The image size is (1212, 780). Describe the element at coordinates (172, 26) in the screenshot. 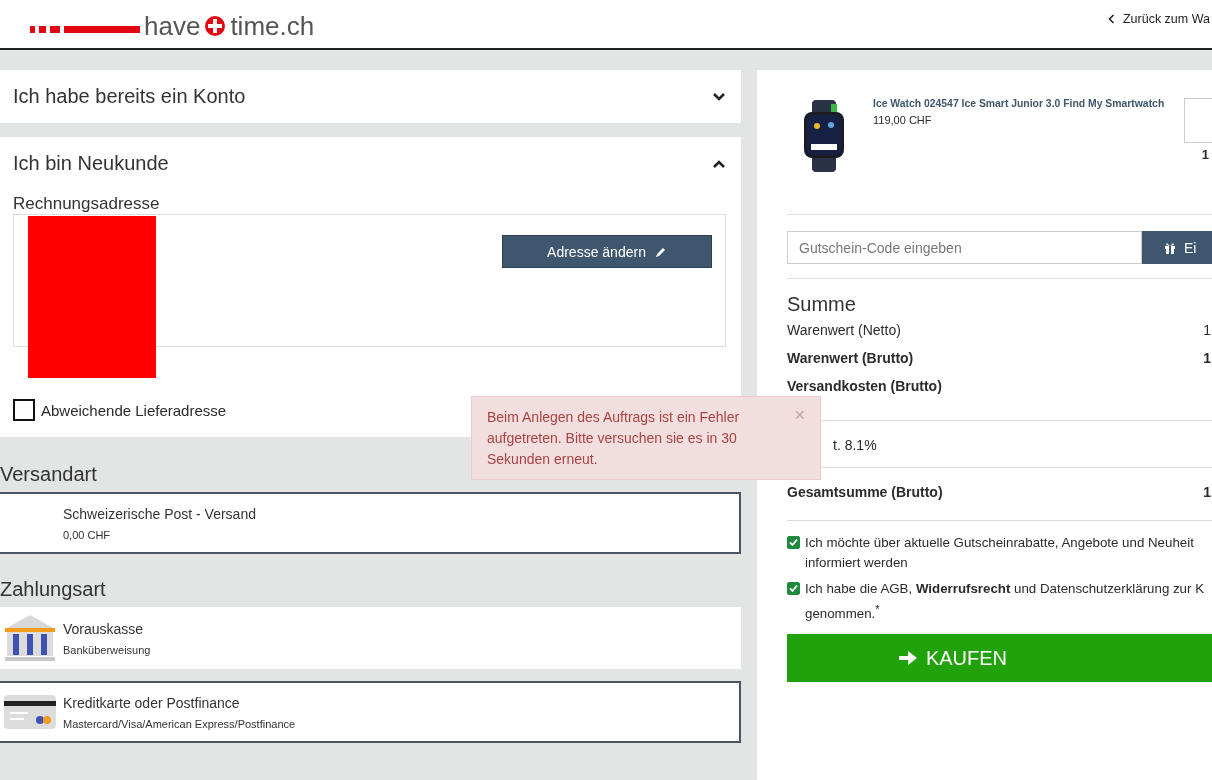

I see `logo-text: have` at that location.